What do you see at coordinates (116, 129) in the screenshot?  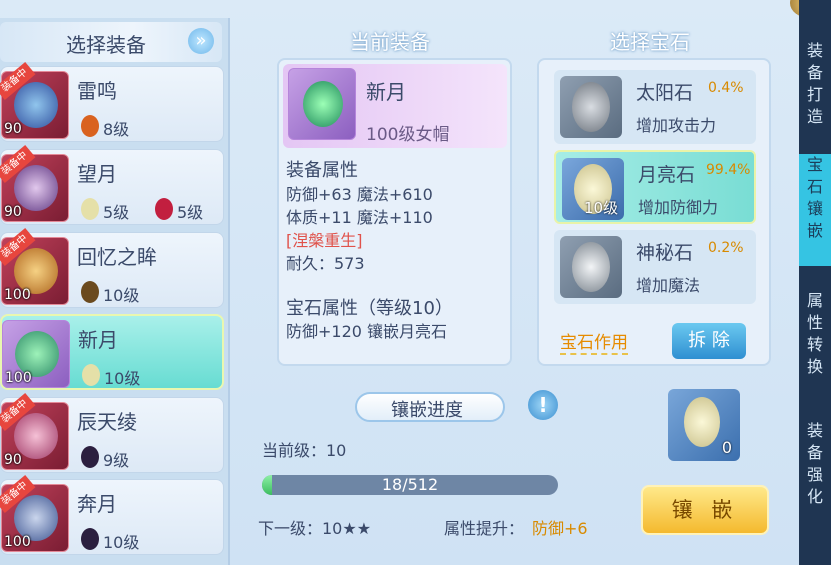 I see `gem-level: 8级` at bounding box center [116, 129].